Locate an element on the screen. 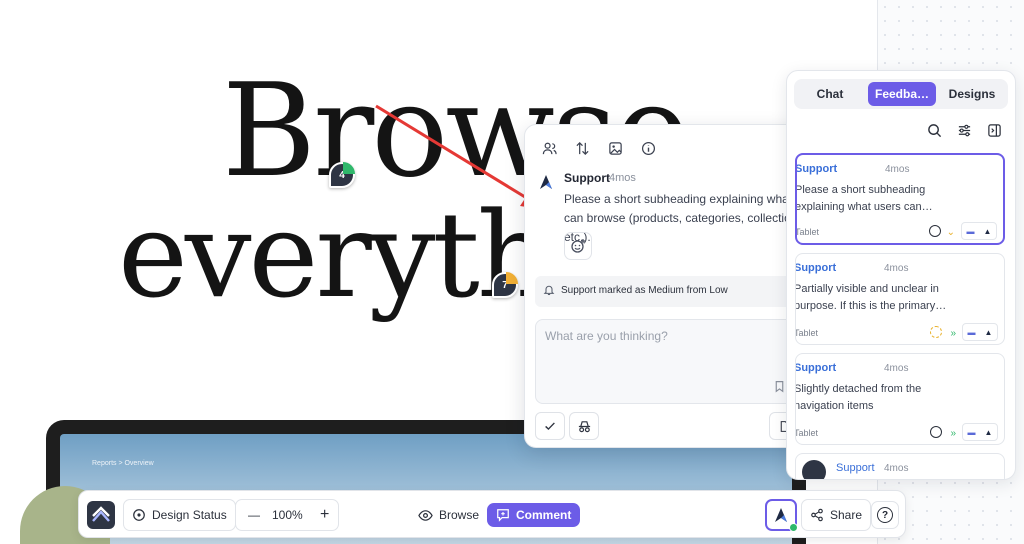 This screenshot has width=1024, height=544. zoom-level: 100% is located at coordinates (287, 515).